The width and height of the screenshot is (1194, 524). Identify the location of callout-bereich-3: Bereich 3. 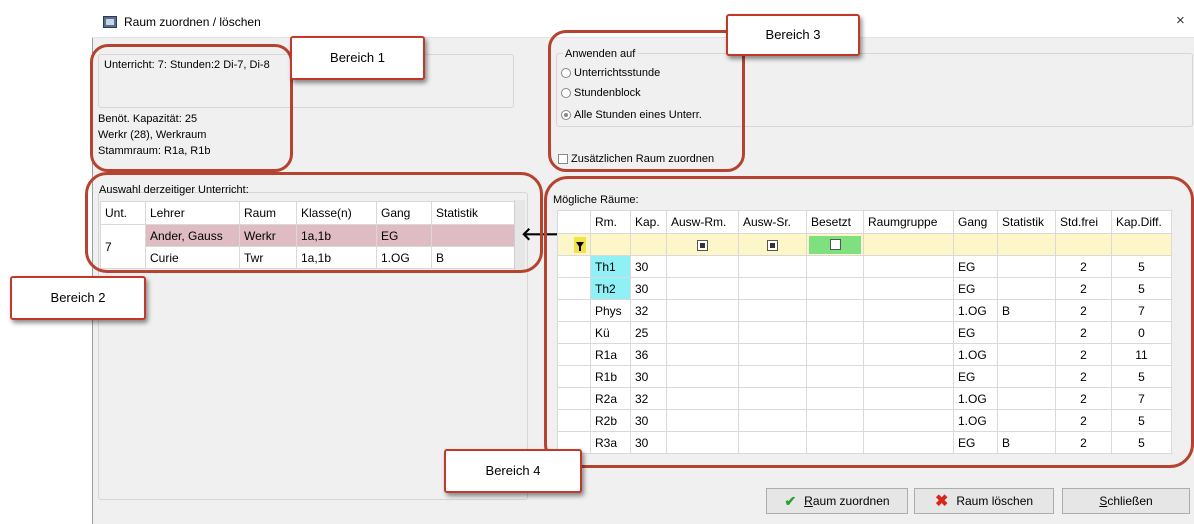
(793, 35).